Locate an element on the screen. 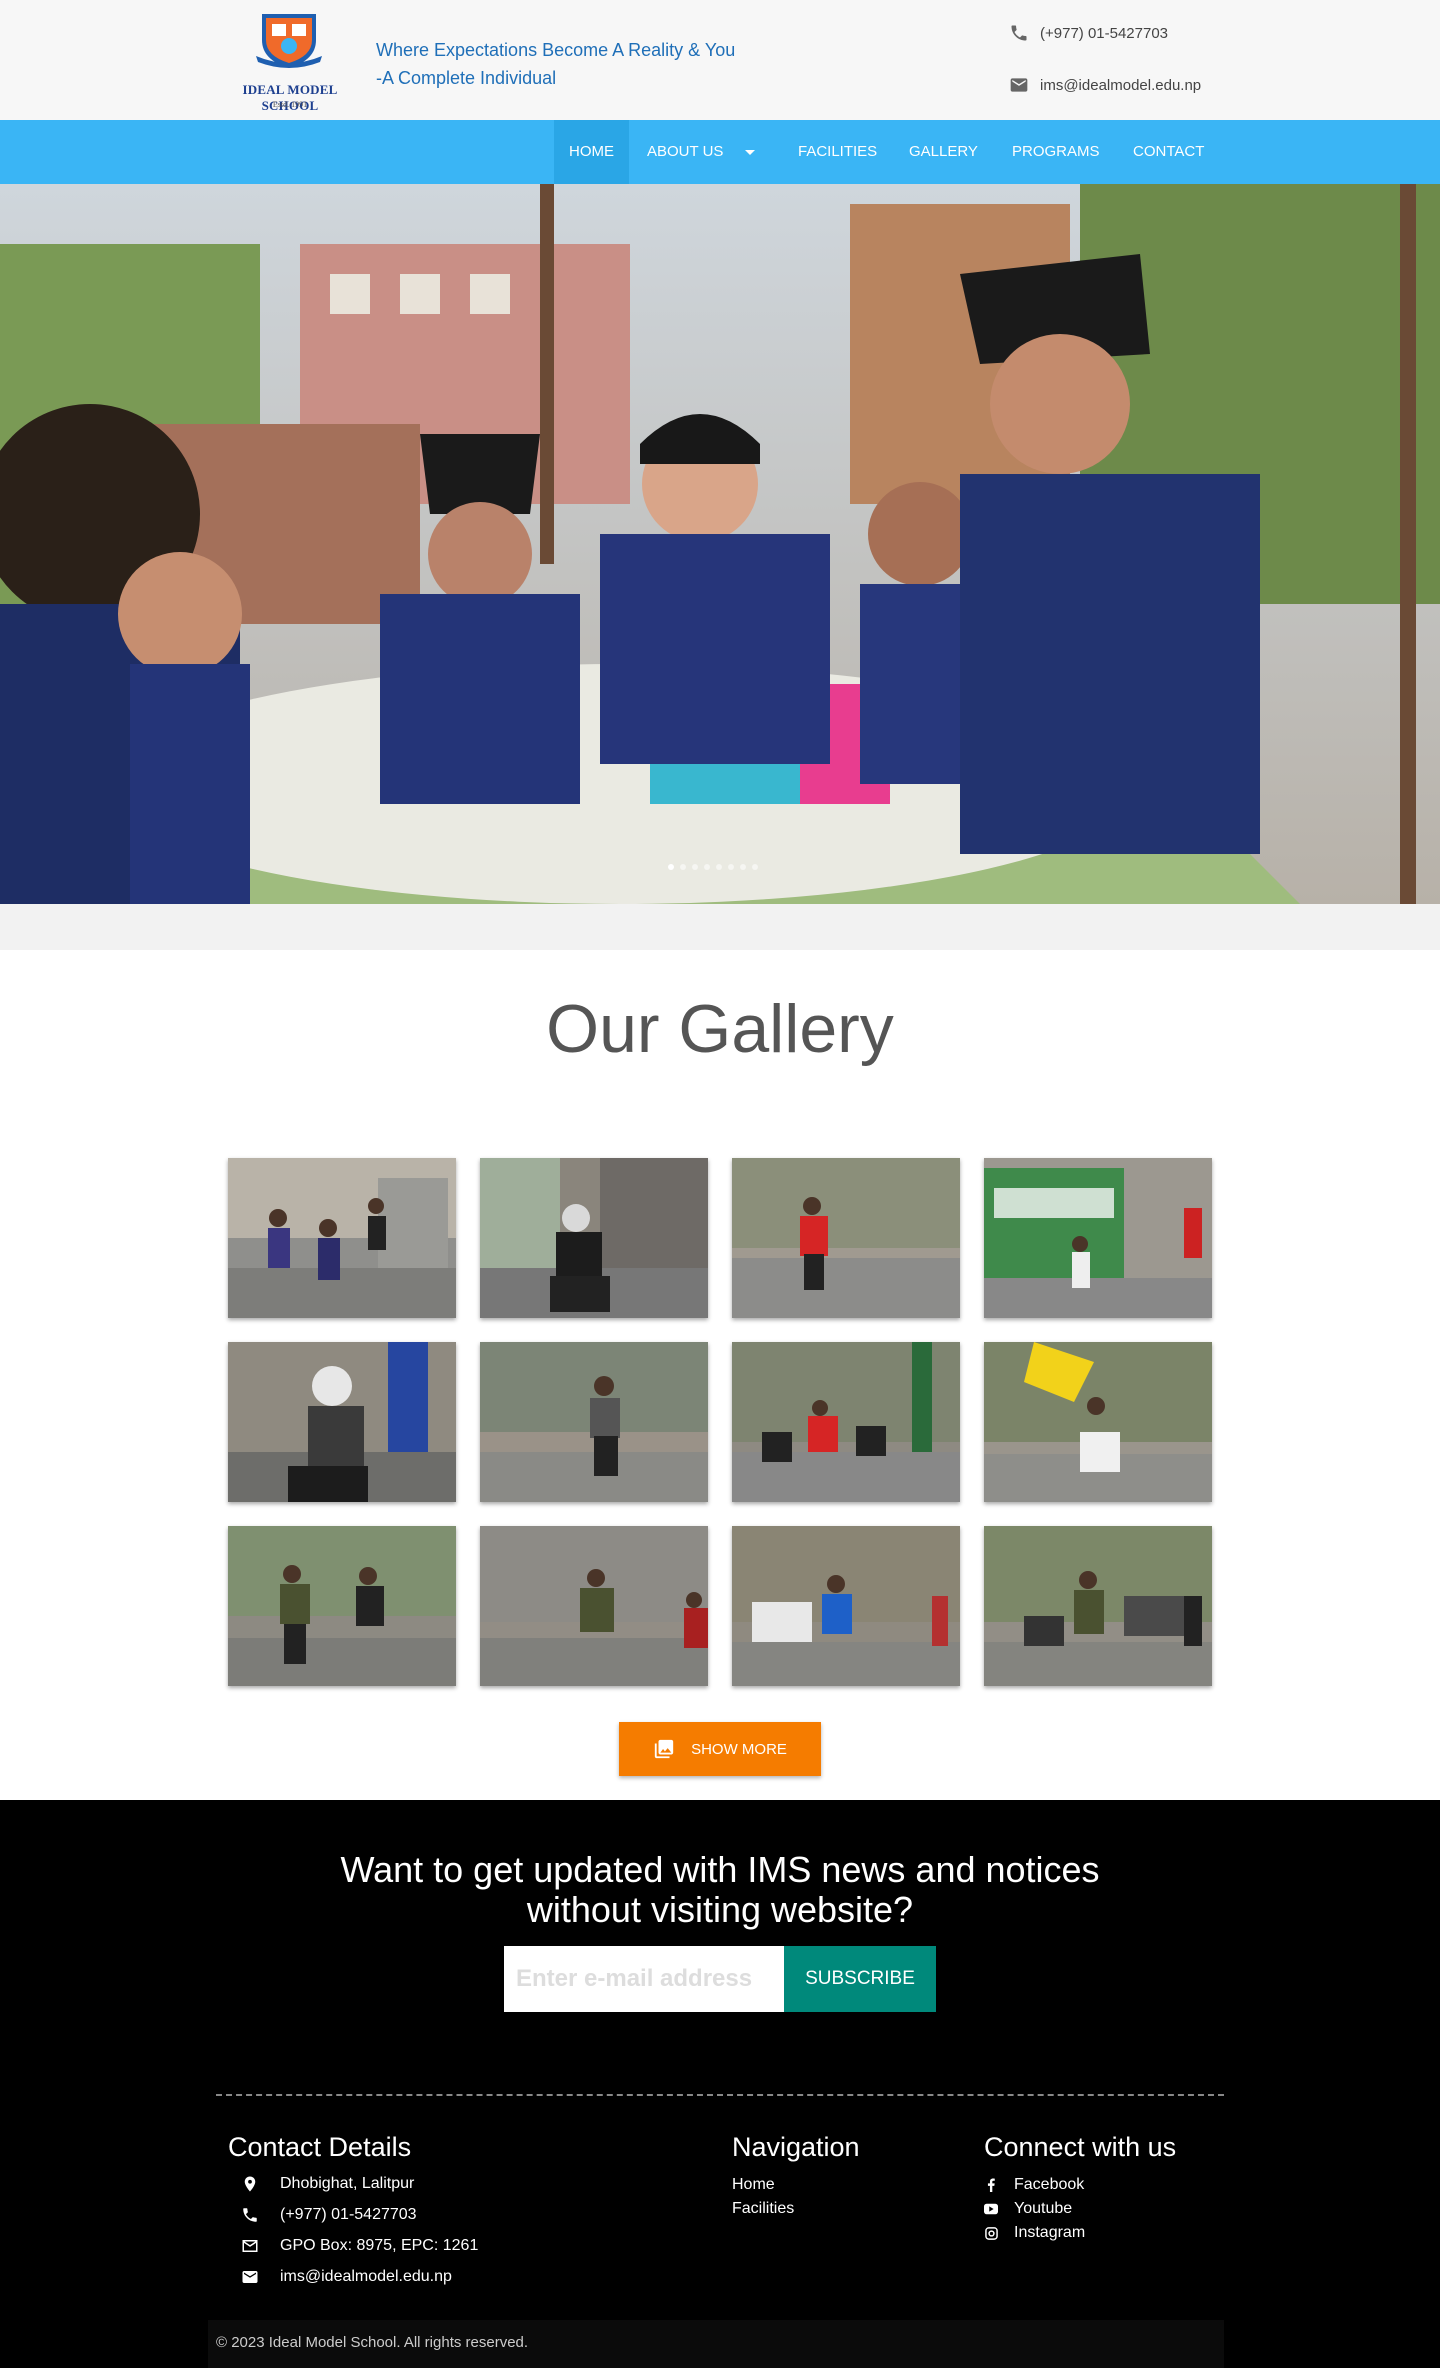 The height and width of the screenshot is (2368, 1440). header-phone-text: (+977) 01-5427703 is located at coordinates (1104, 33).